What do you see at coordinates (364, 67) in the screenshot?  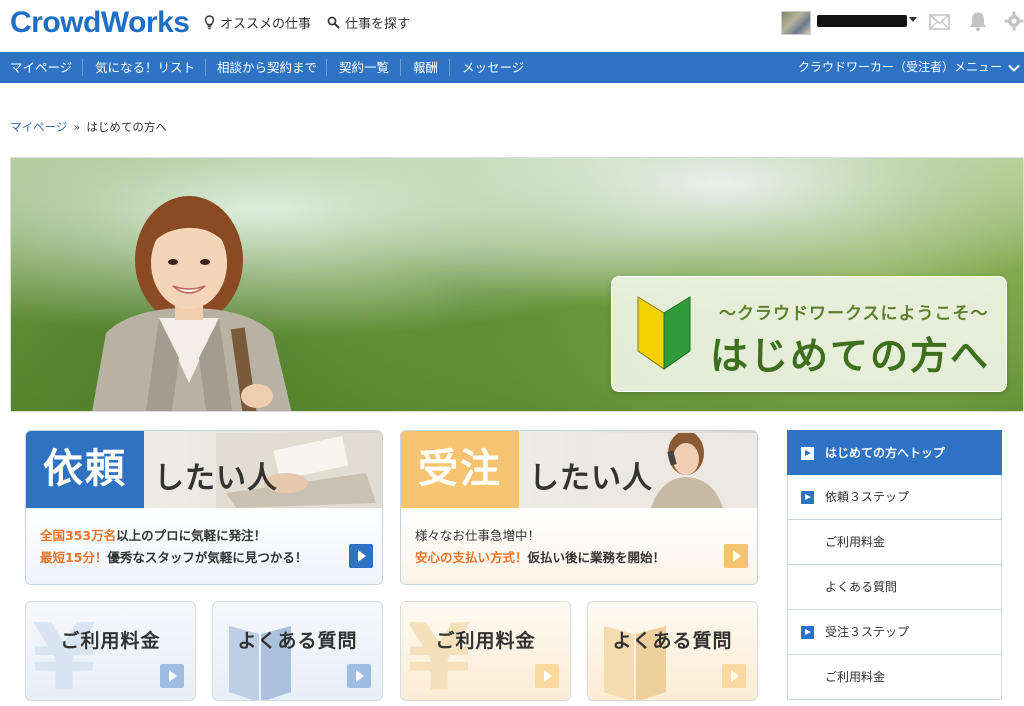 I see `nav-item-contracts: 契約一覧` at bounding box center [364, 67].